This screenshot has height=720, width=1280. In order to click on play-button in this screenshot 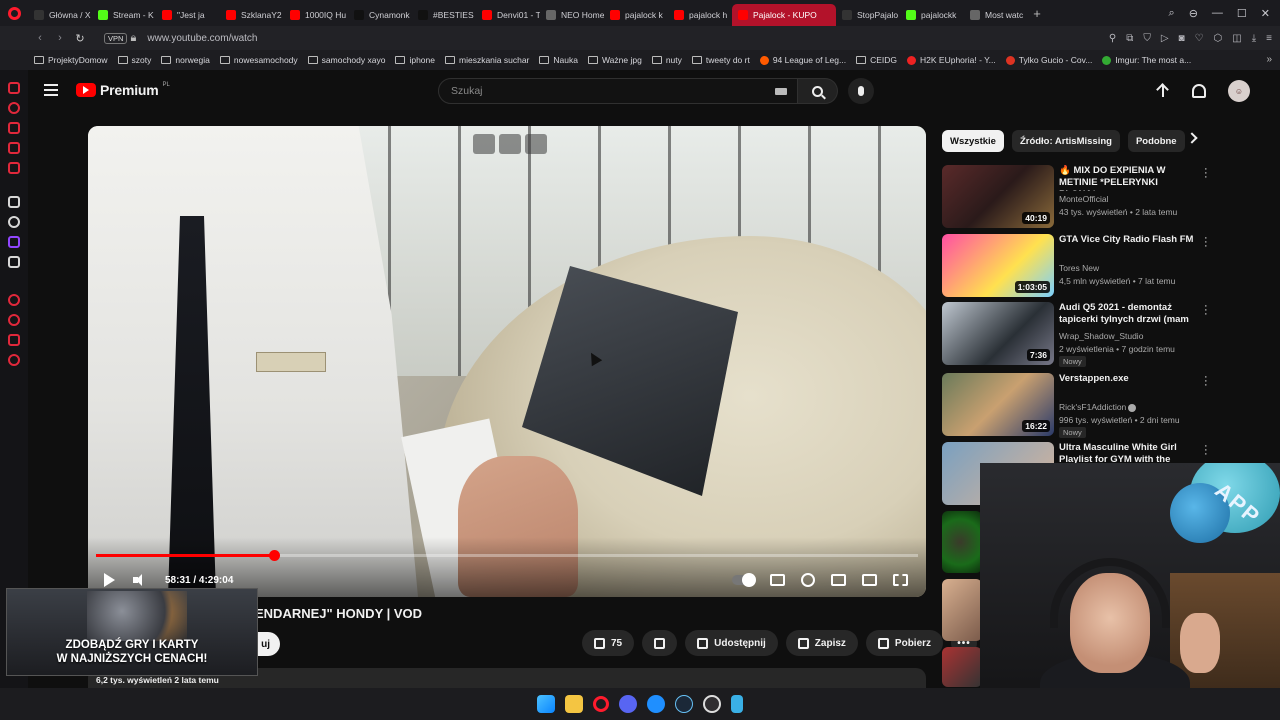, I will do `click(109, 580)`.